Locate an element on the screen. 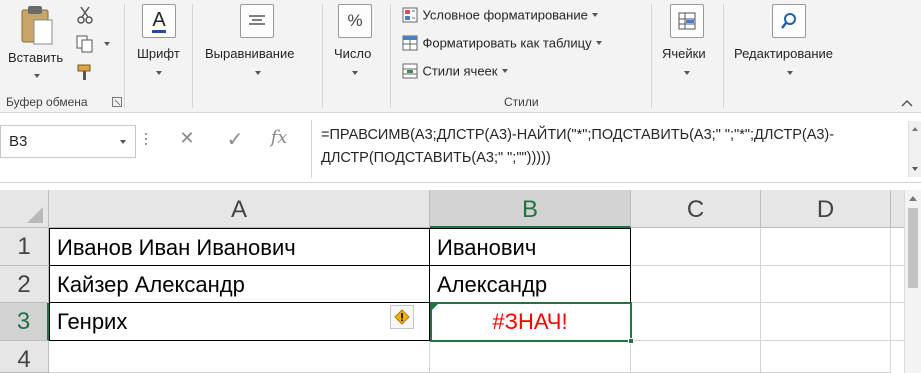  font-label: Шрифт is located at coordinates (158, 53).